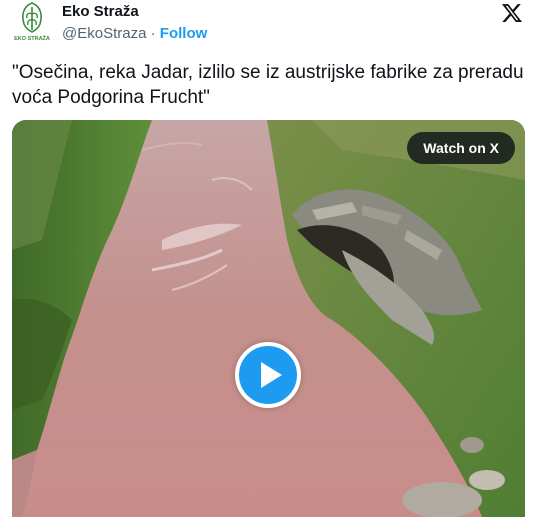 Image resolution: width=539 pixels, height=517 pixels. I want to click on play-button, so click(268, 375).